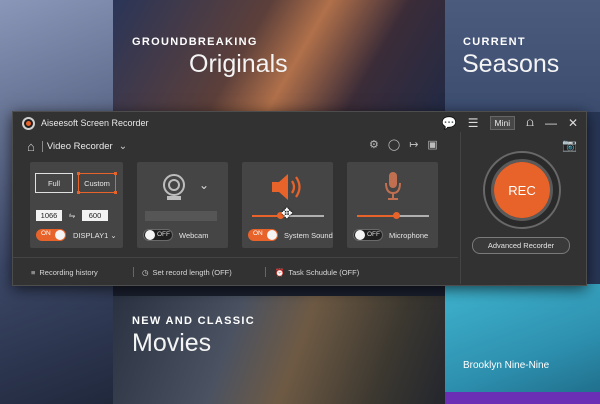 The image size is (600, 404). I want to click on rec-button: REC, so click(522, 190).